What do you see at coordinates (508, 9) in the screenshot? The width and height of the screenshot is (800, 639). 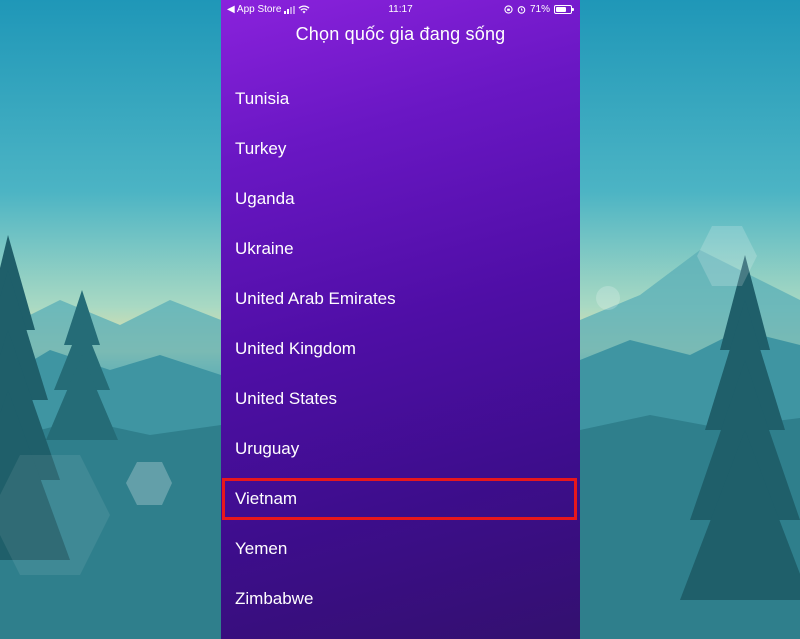 I see `screen-rotation-lock-icon` at bounding box center [508, 9].